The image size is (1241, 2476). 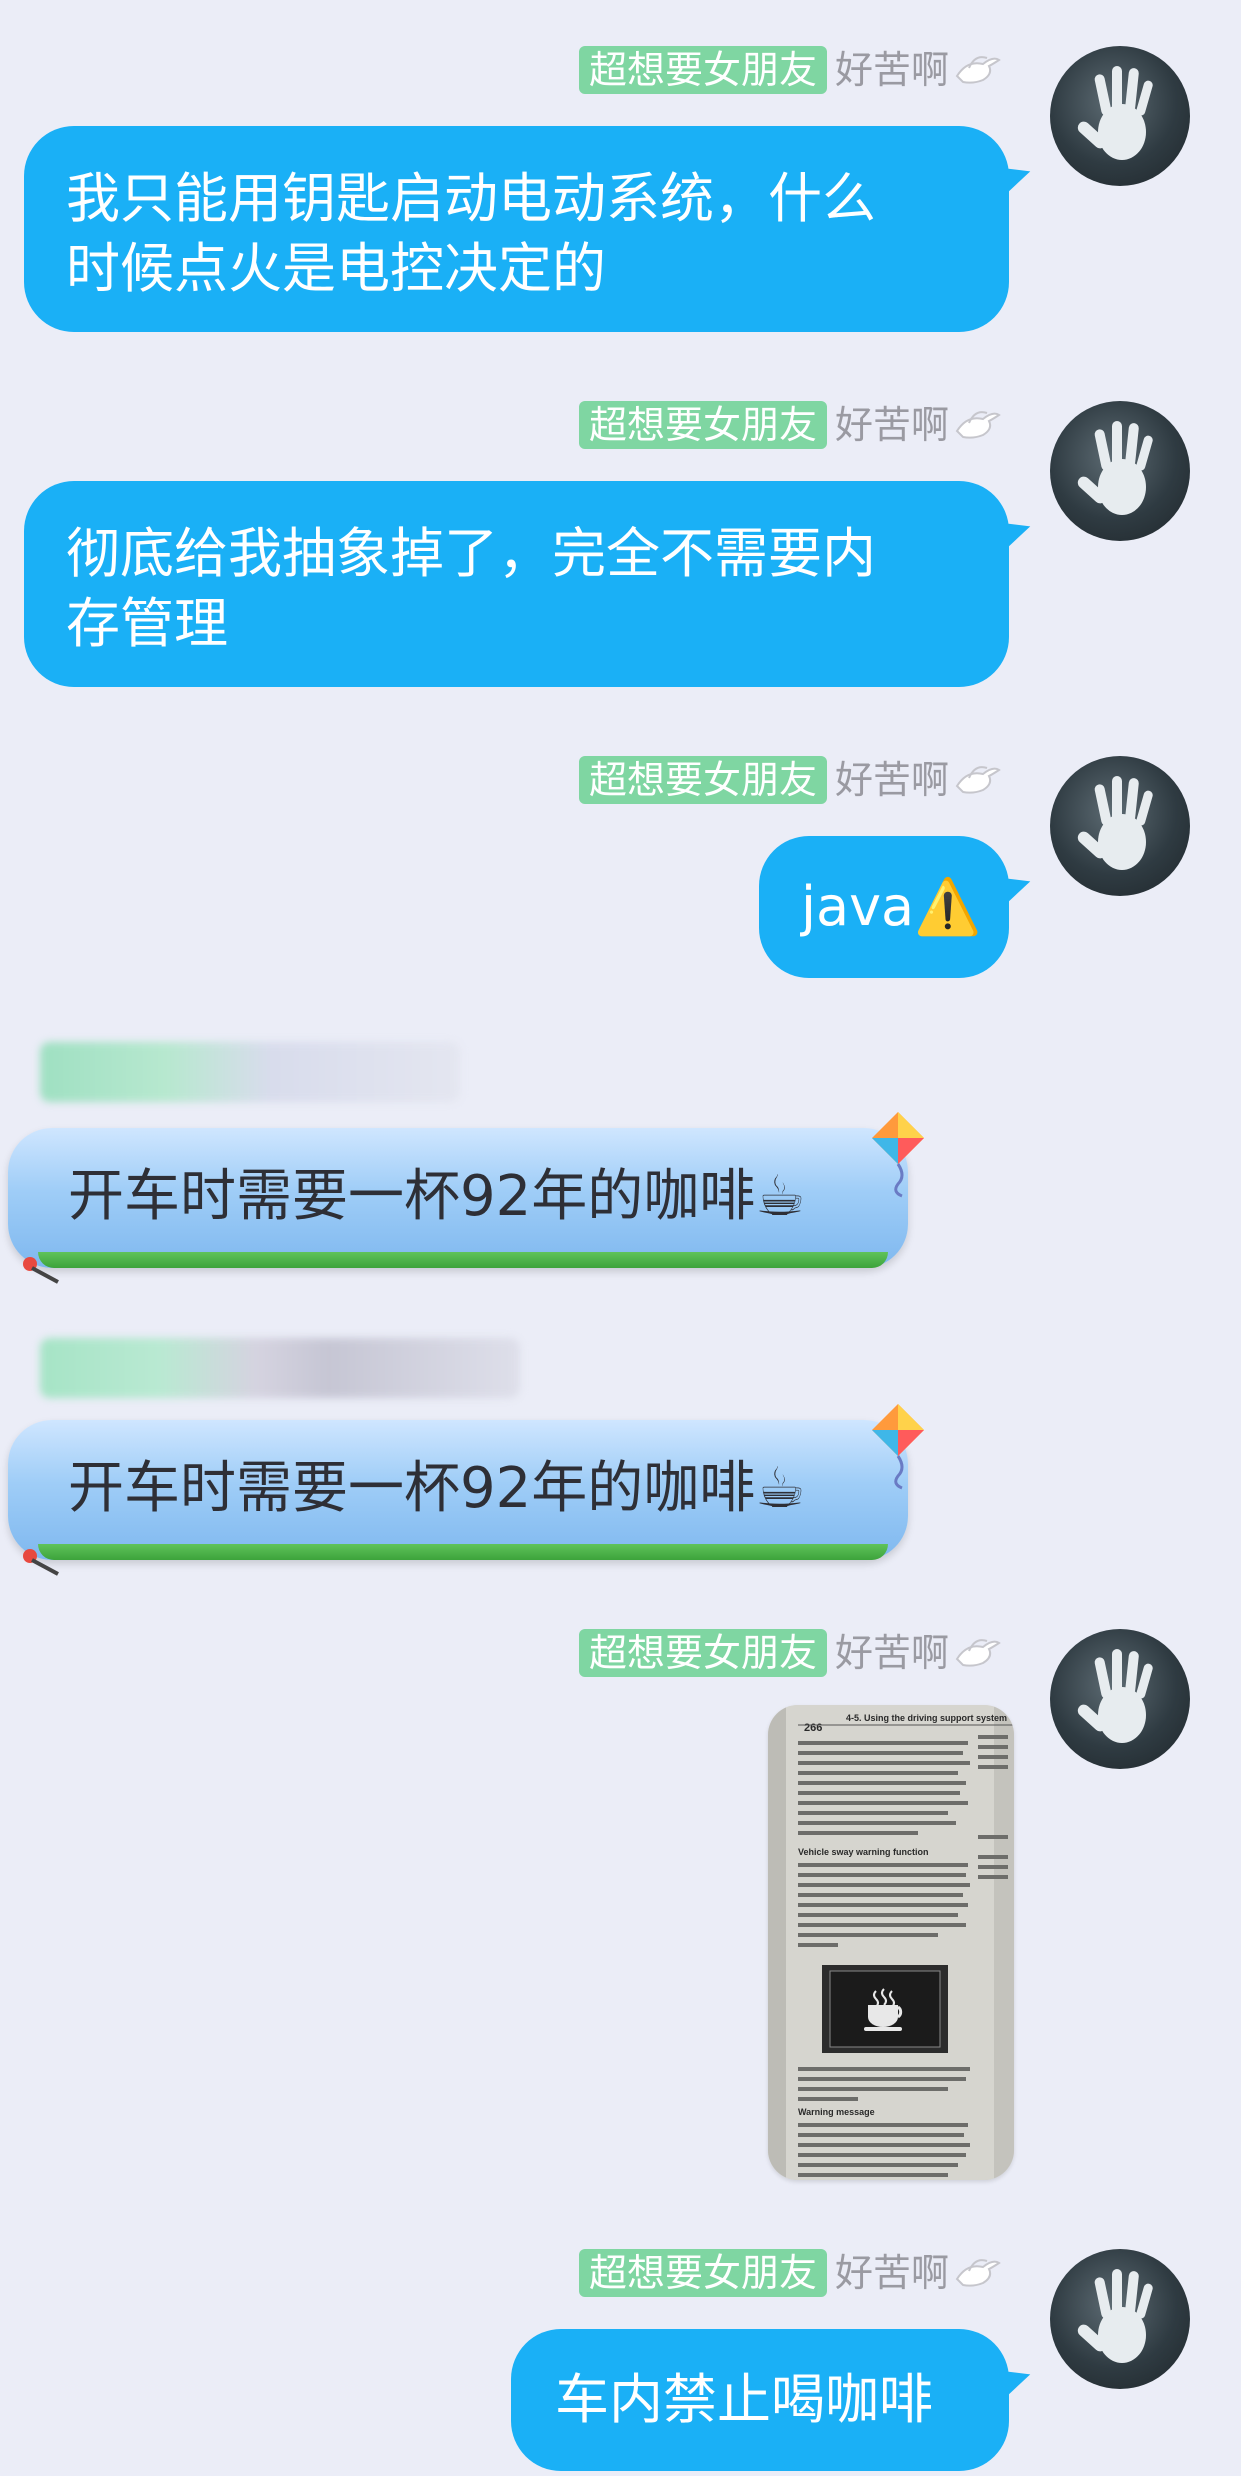 What do you see at coordinates (471, 233) in the screenshot?
I see `message-text: 我只能用钥匙启动电动系统，什么 时候点火是电控决定的` at bounding box center [471, 233].